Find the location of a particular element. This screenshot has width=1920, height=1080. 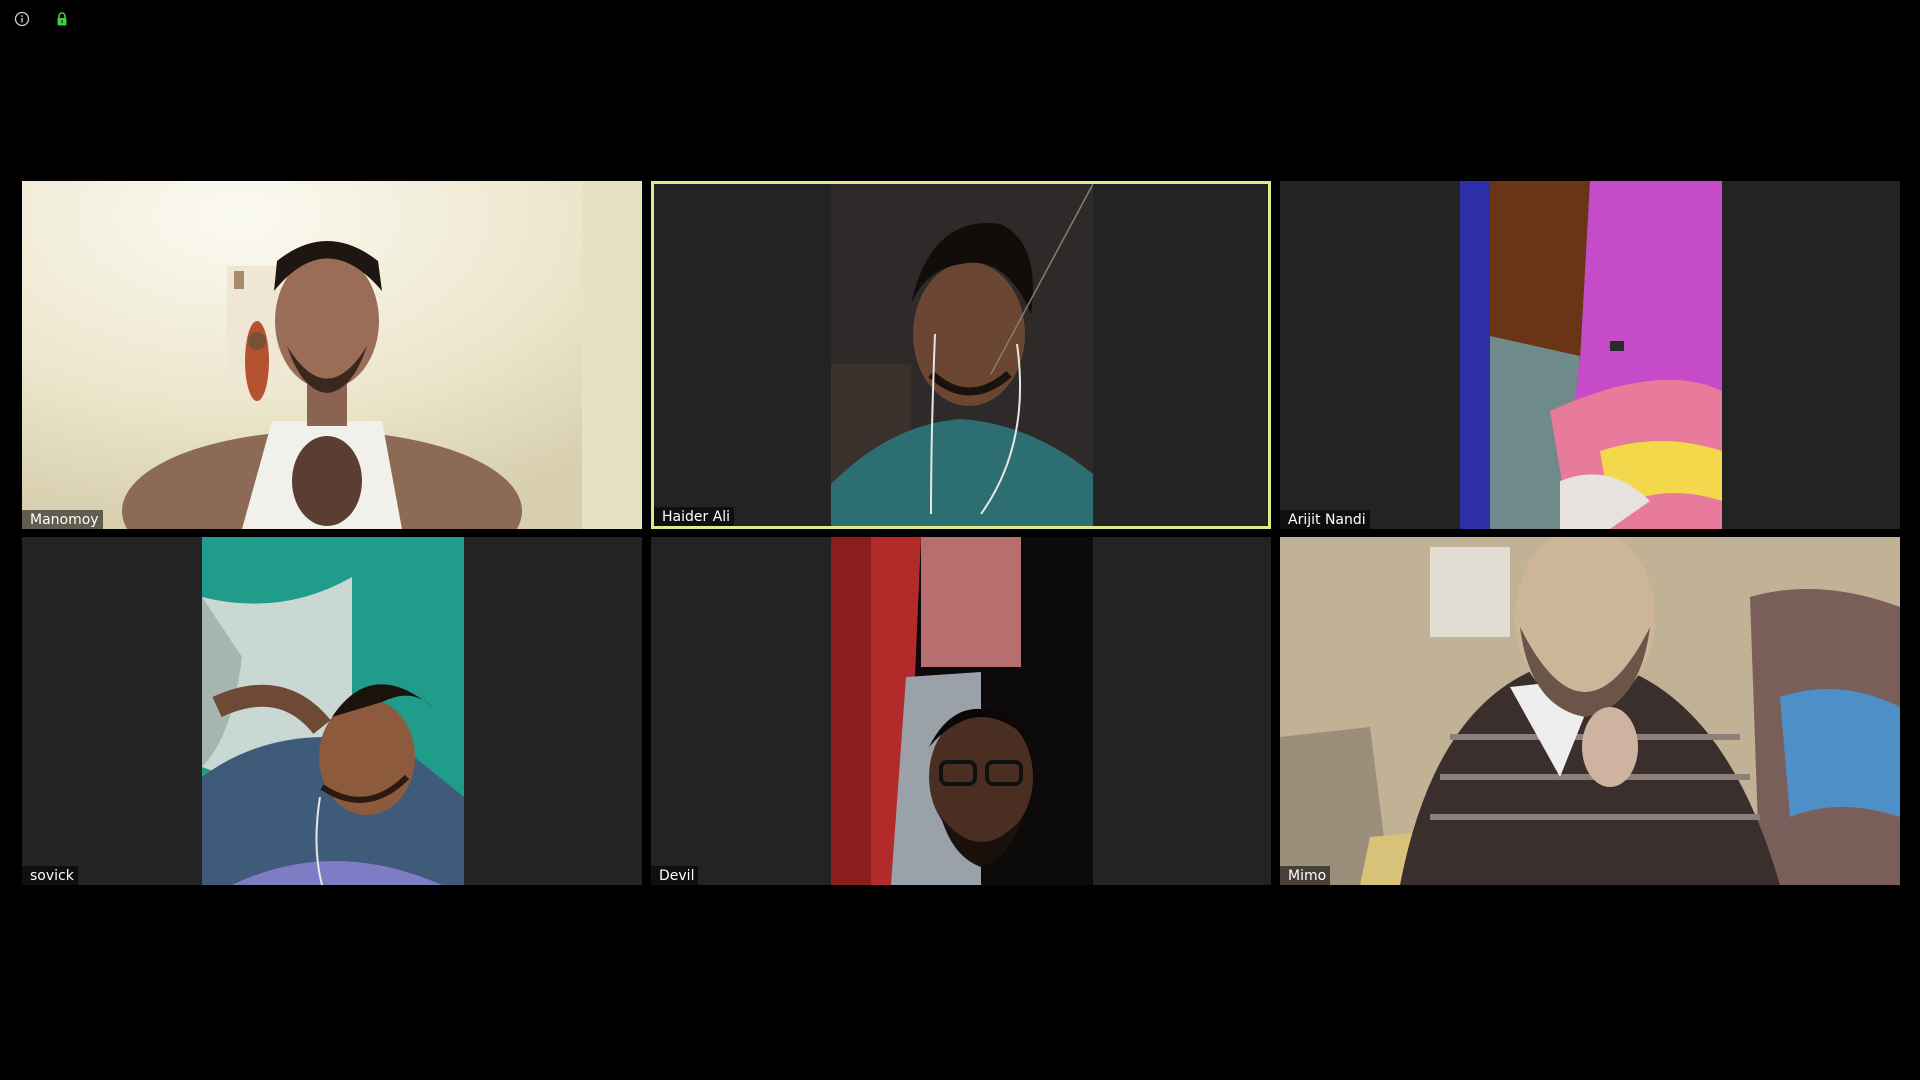

participant-tile-manomoy: Manomoy is located at coordinates (332, 355).